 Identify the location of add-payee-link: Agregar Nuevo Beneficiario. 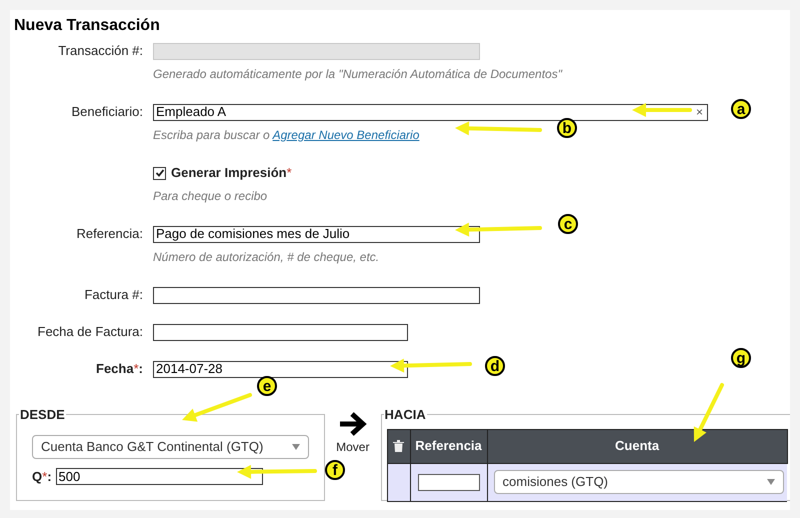
(346, 135).